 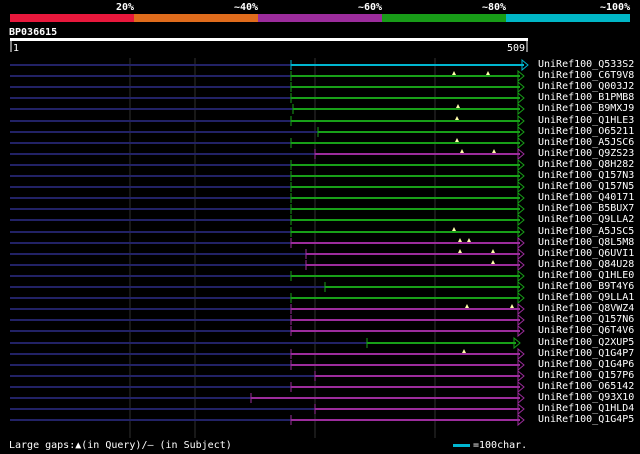 What do you see at coordinates (516, 48) in the screenshot?
I see `query-end-number: 509` at bounding box center [516, 48].